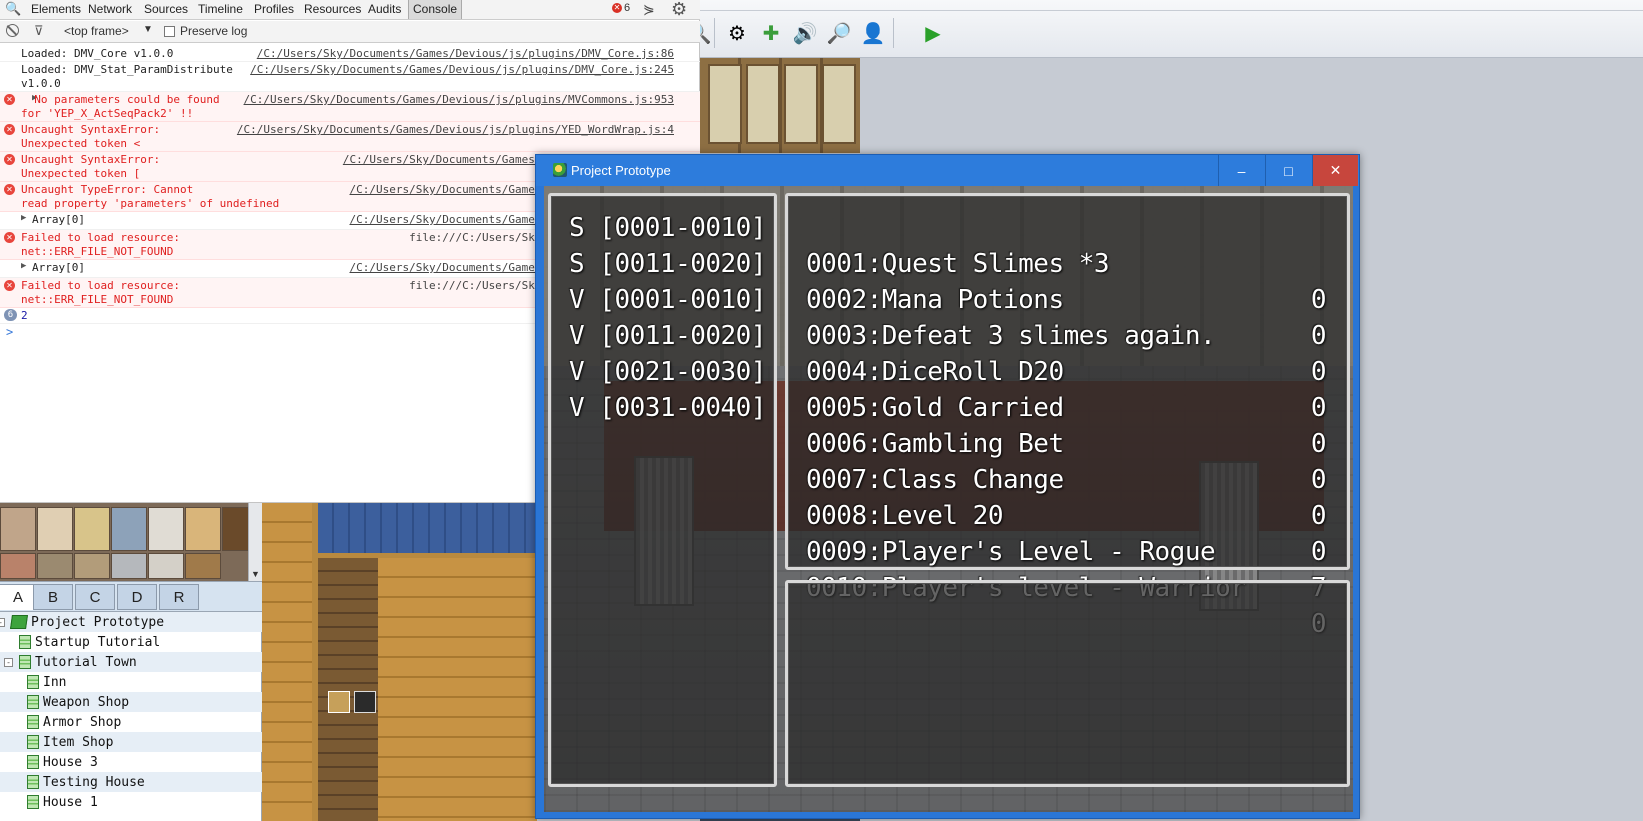 The width and height of the screenshot is (1643, 821). What do you see at coordinates (96, 31) in the screenshot?
I see `frame-selector: <top frame>` at bounding box center [96, 31].